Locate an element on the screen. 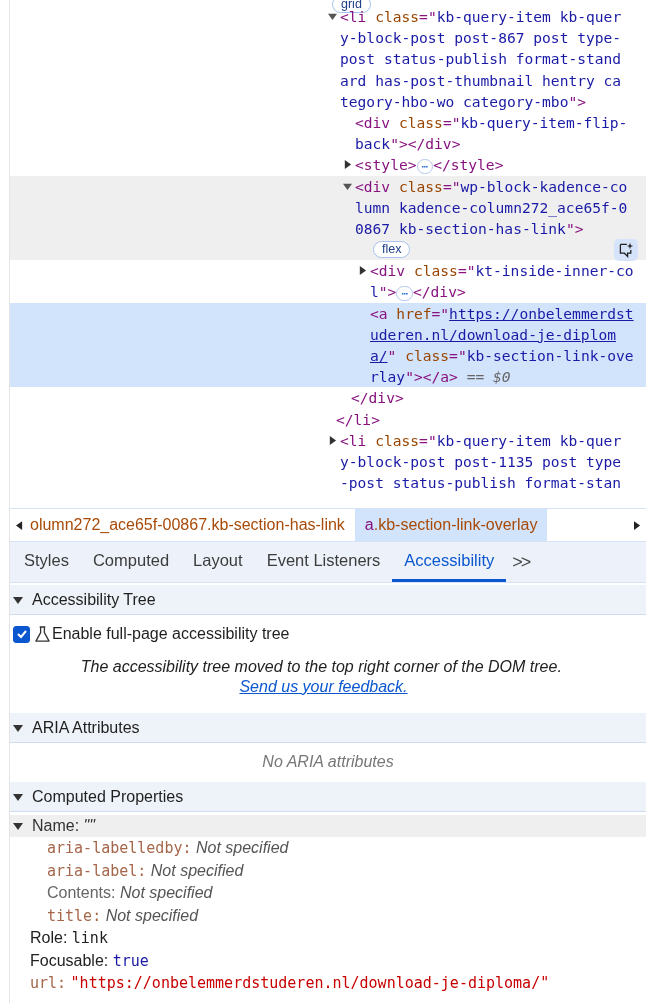 This screenshot has height=1003, width=646. property-text: Focusable: true is located at coordinates (89, 960).